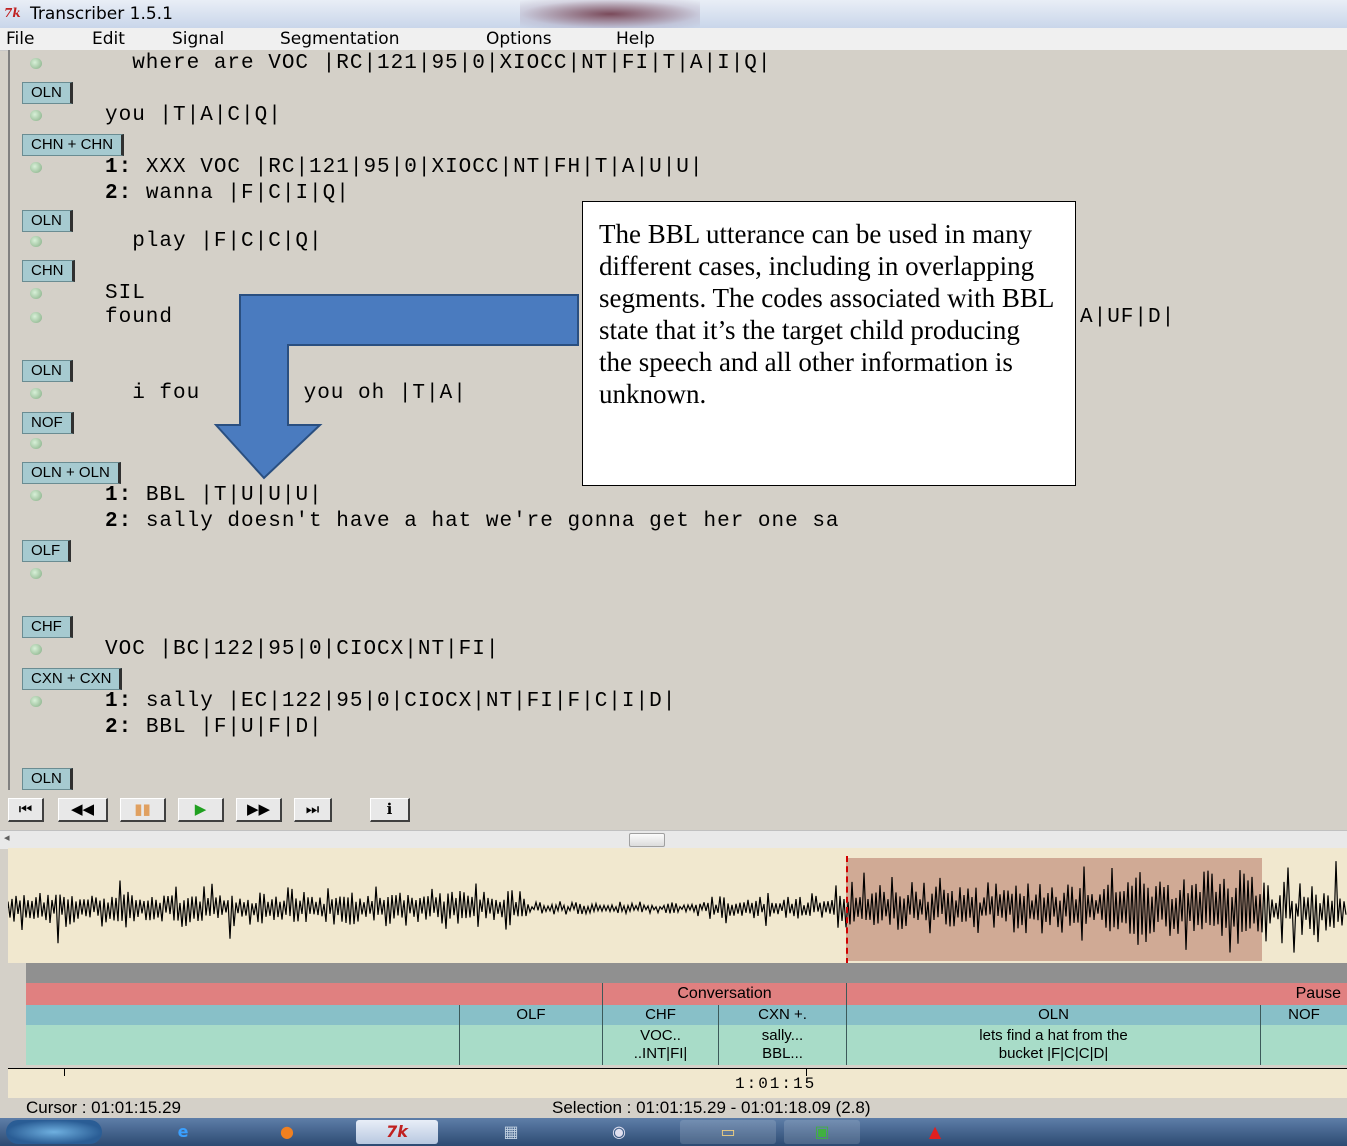 Image resolution: width=1347 pixels, height=1146 pixels. What do you see at coordinates (725, 994) in the screenshot?
I see `topic-segment: Conversation` at bounding box center [725, 994].